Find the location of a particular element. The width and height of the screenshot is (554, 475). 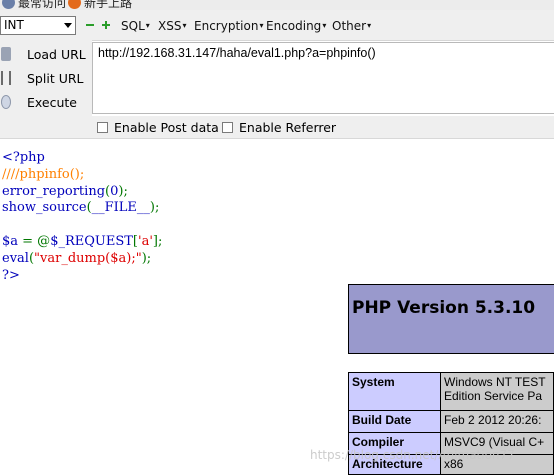

menu-encryption: Encryption▾ is located at coordinates (228, 26).